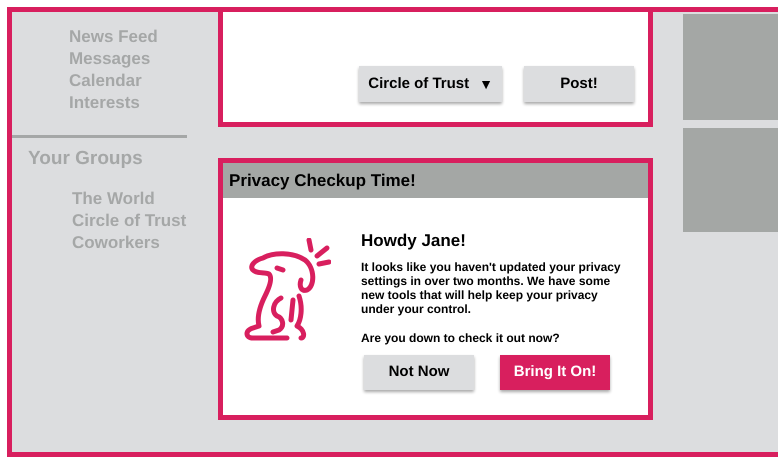  What do you see at coordinates (129, 221) in the screenshot?
I see `group-link: Circle of Trust` at bounding box center [129, 221].